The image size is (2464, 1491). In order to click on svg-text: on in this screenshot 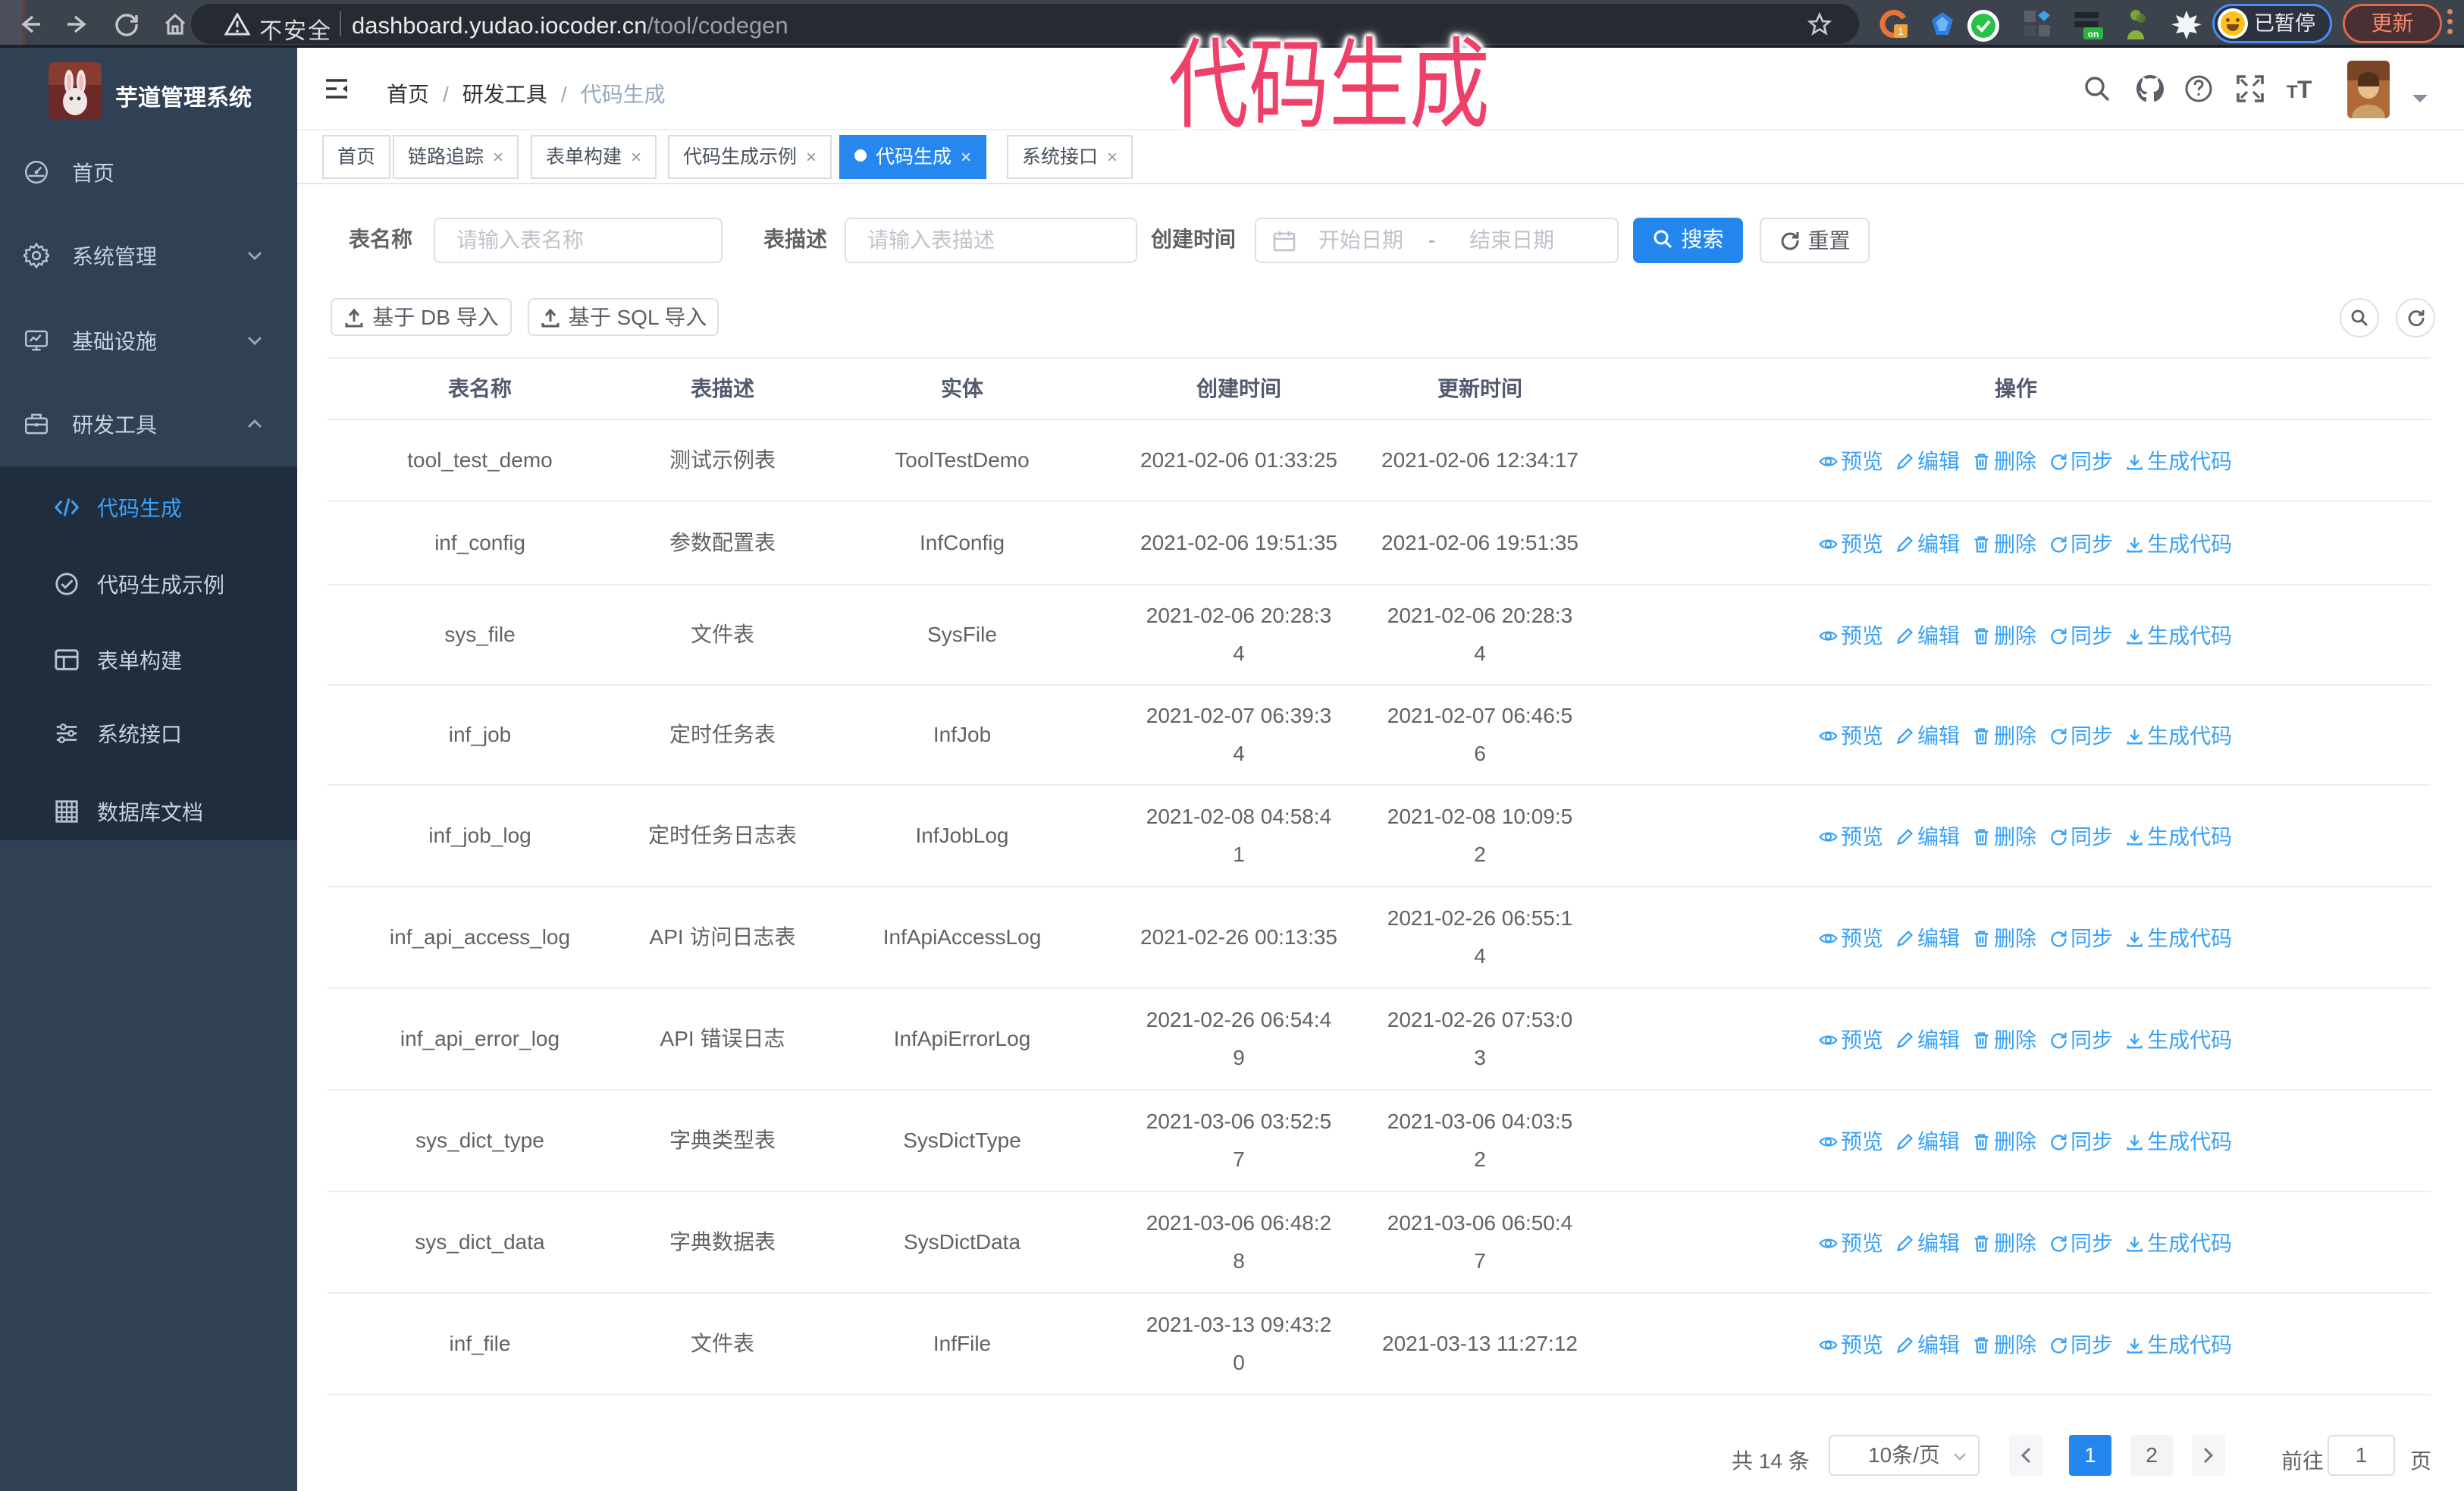, I will do `click(2093, 34)`.